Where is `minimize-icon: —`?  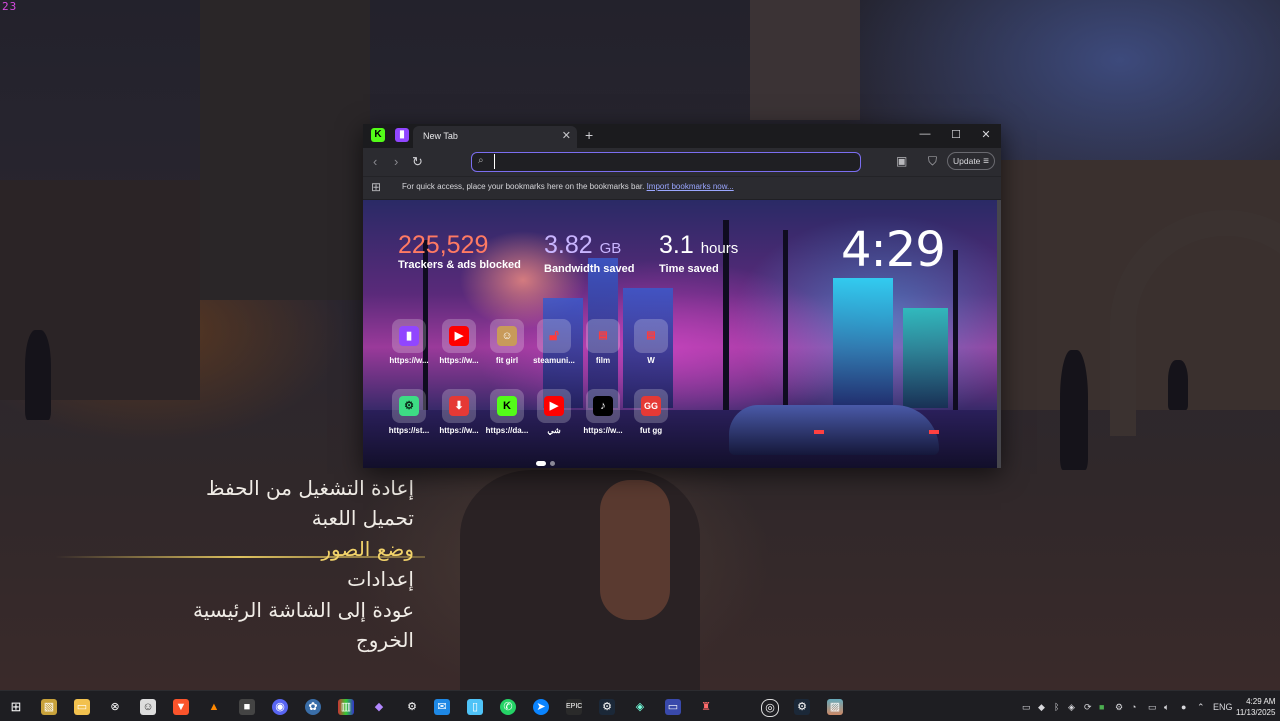
minimize-icon: — is located at coordinates (925, 134).